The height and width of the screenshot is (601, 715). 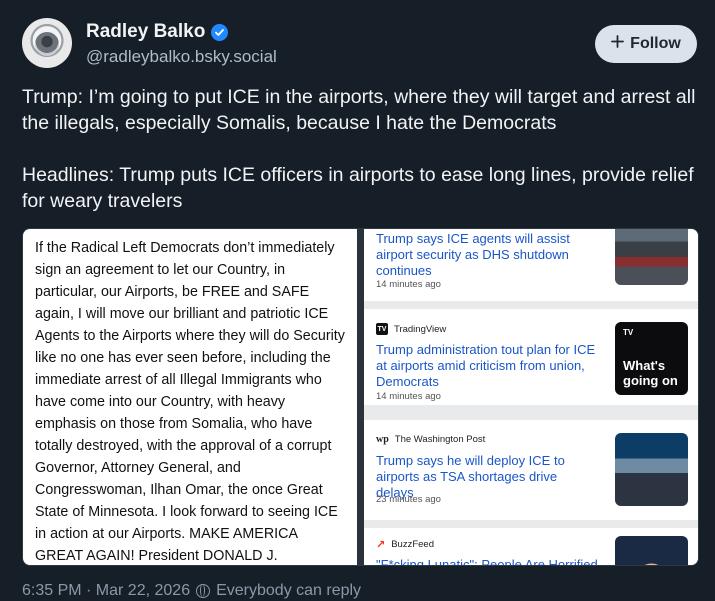 I want to click on globe-icon, so click(x=203, y=591).